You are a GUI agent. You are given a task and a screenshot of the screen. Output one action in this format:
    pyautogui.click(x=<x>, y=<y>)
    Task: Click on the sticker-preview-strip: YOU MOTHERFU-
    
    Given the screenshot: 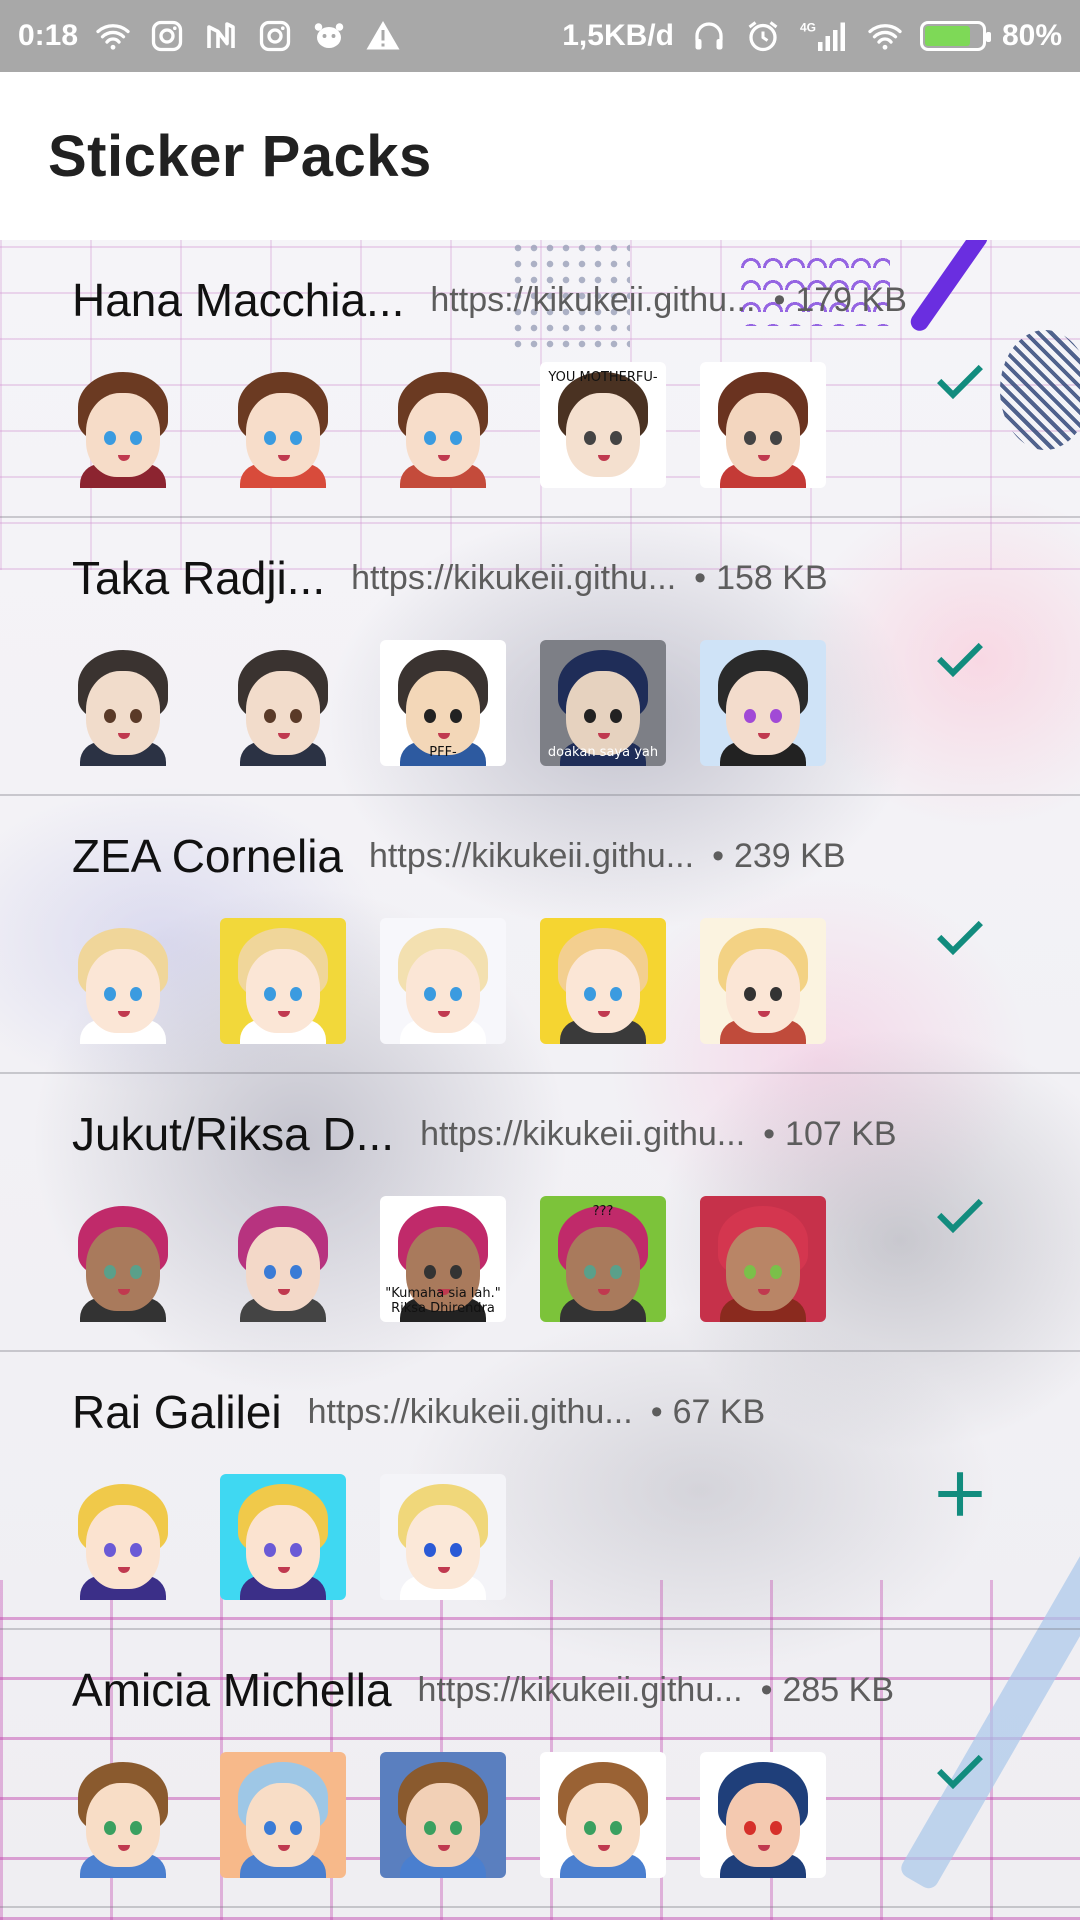 What is the action you would take?
    pyautogui.click(x=443, y=426)
    